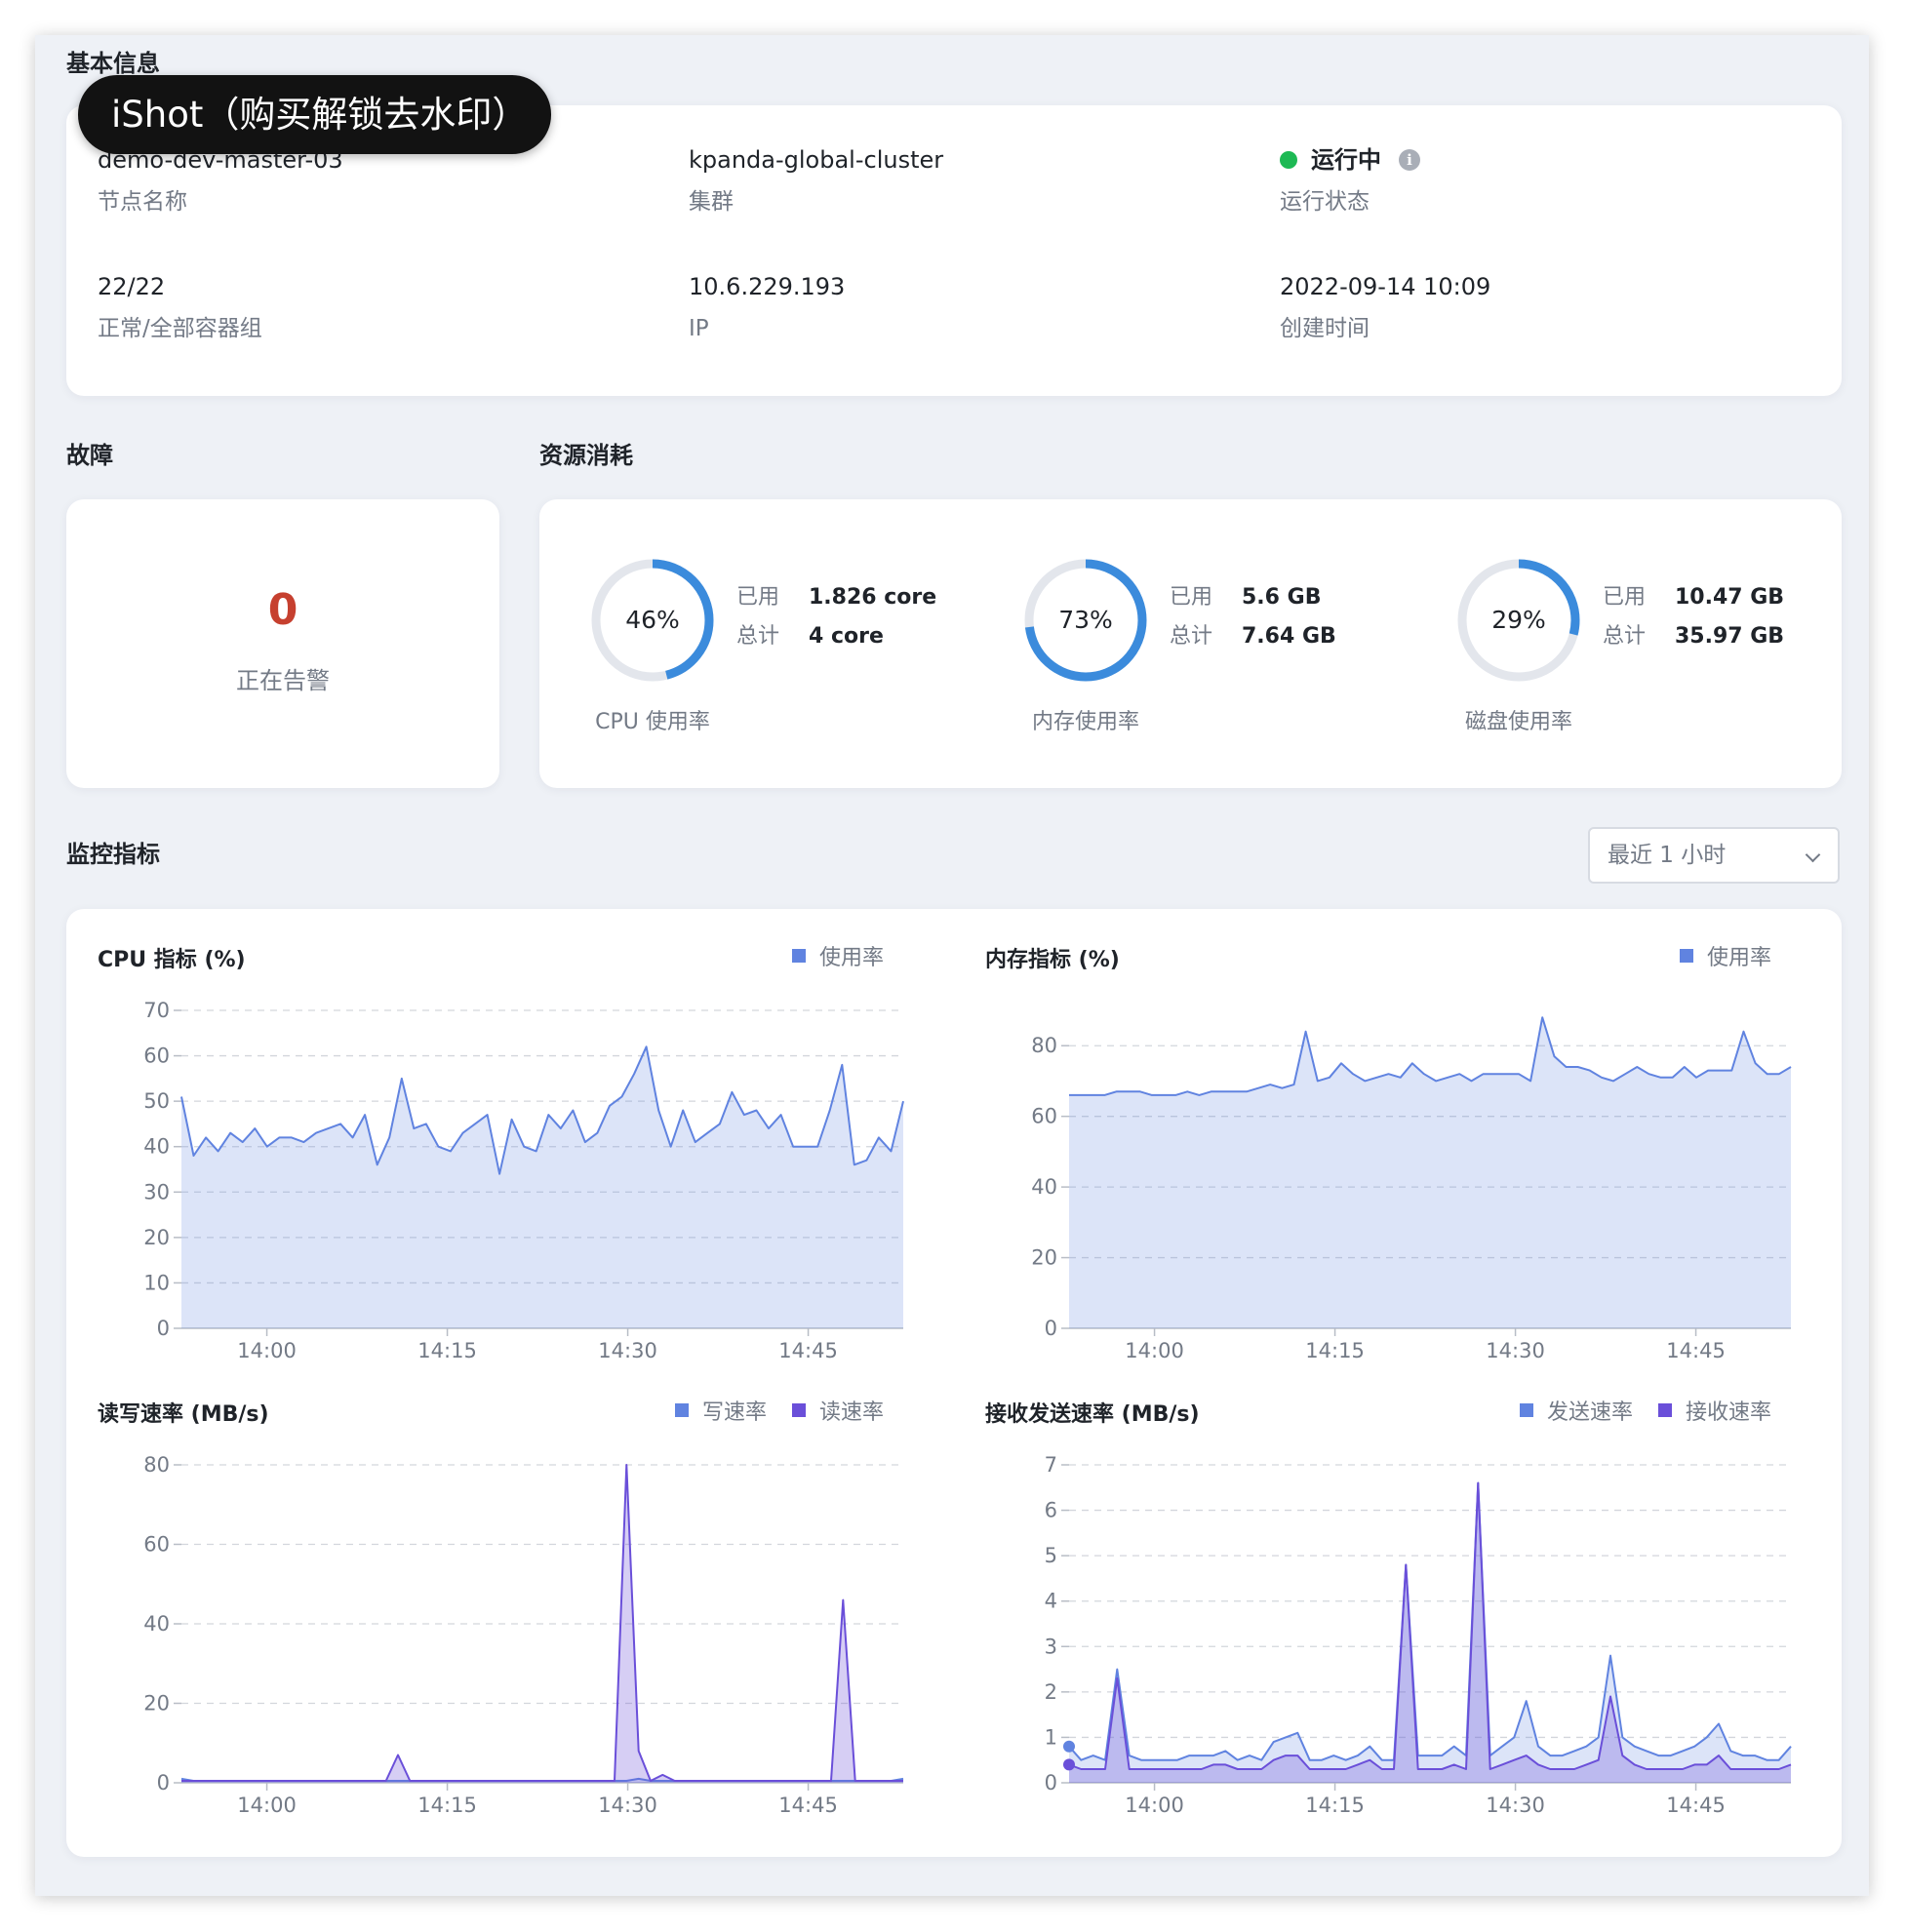 The image size is (1906, 1932). What do you see at coordinates (156, 1101) in the screenshot?
I see `y-tick-label: 50` at bounding box center [156, 1101].